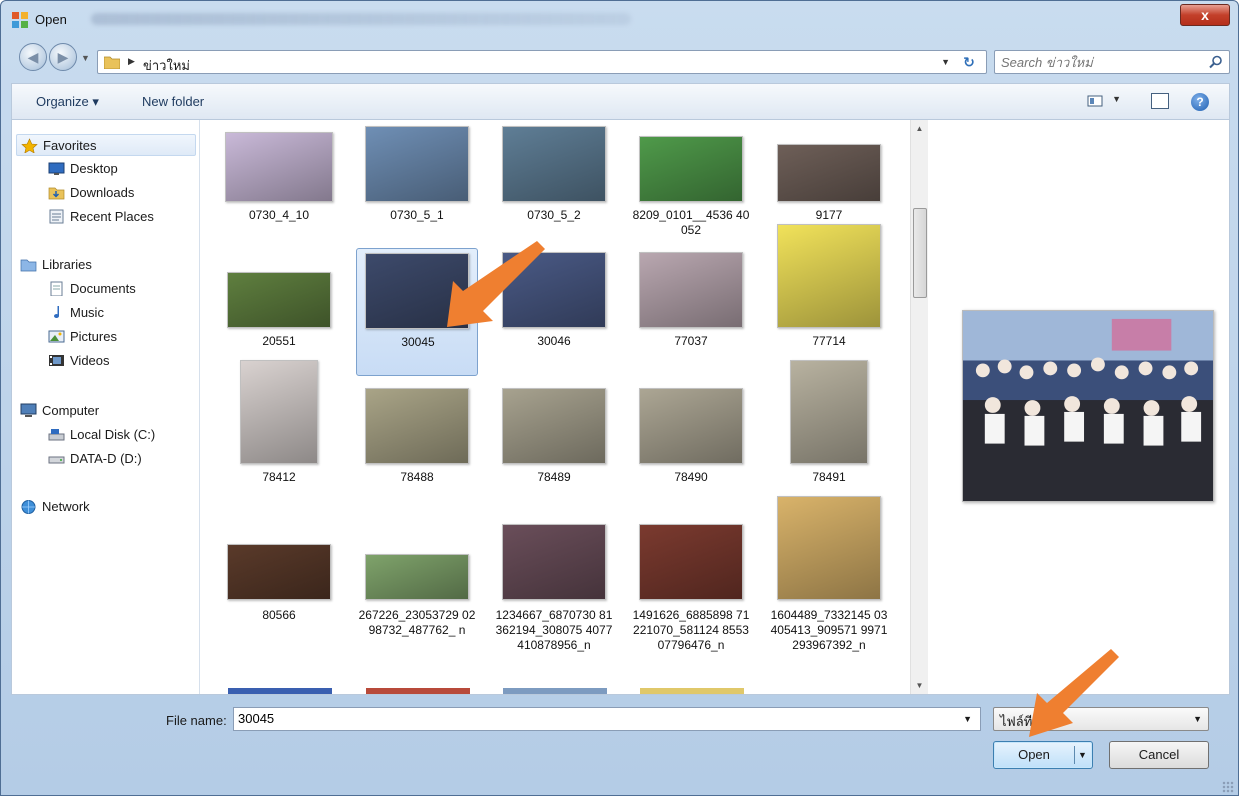  Describe the element at coordinates (166, 65) in the screenshot. I see `breadcrumb-current-folder: ข่าวใหม่` at that location.